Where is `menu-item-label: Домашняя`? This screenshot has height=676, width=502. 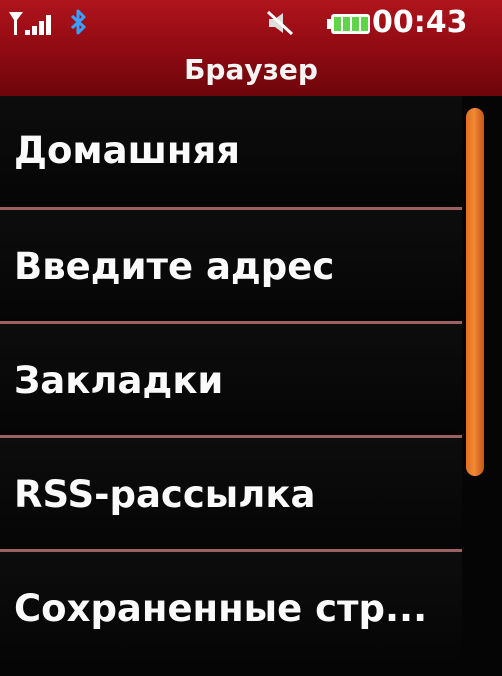
menu-item-label: Домашняя is located at coordinates (127, 150).